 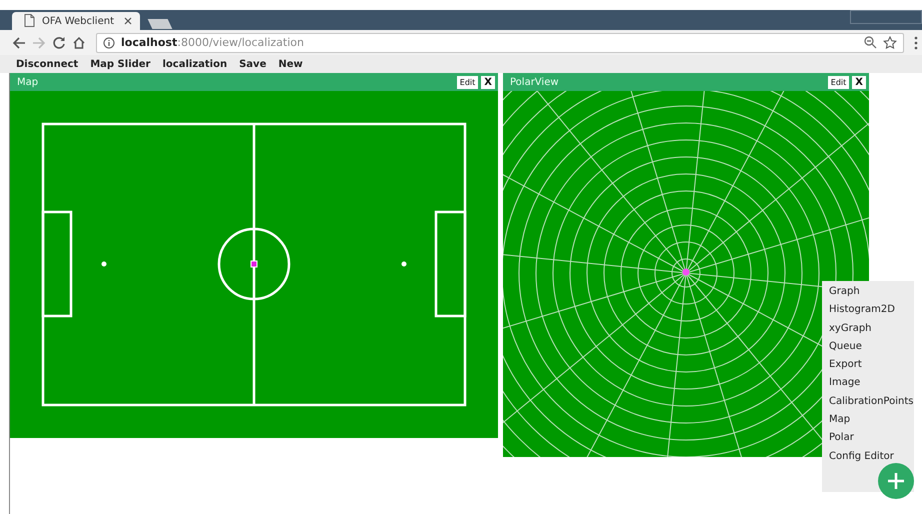 What do you see at coordinates (868, 402) in the screenshot?
I see `menu-item: CalibrationPoints` at bounding box center [868, 402].